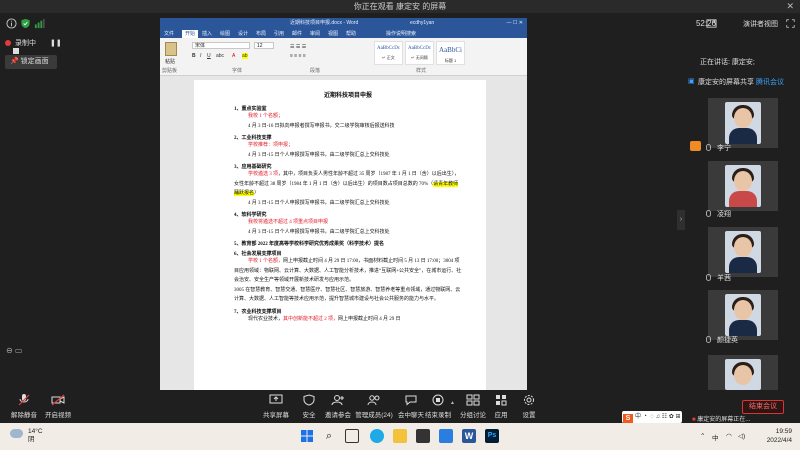 The height and width of the screenshot is (450, 800). What do you see at coordinates (245, 56) in the screenshot?
I see `highlight-icon: ab` at bounding box center [245, 56].